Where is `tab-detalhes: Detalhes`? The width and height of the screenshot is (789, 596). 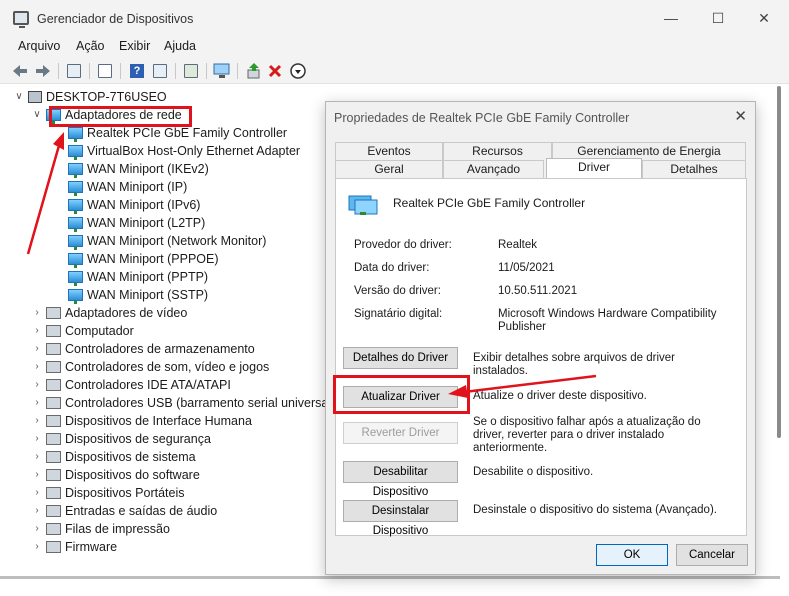
tab-detalhes: Detalhes is located at coordinates (694, 169).